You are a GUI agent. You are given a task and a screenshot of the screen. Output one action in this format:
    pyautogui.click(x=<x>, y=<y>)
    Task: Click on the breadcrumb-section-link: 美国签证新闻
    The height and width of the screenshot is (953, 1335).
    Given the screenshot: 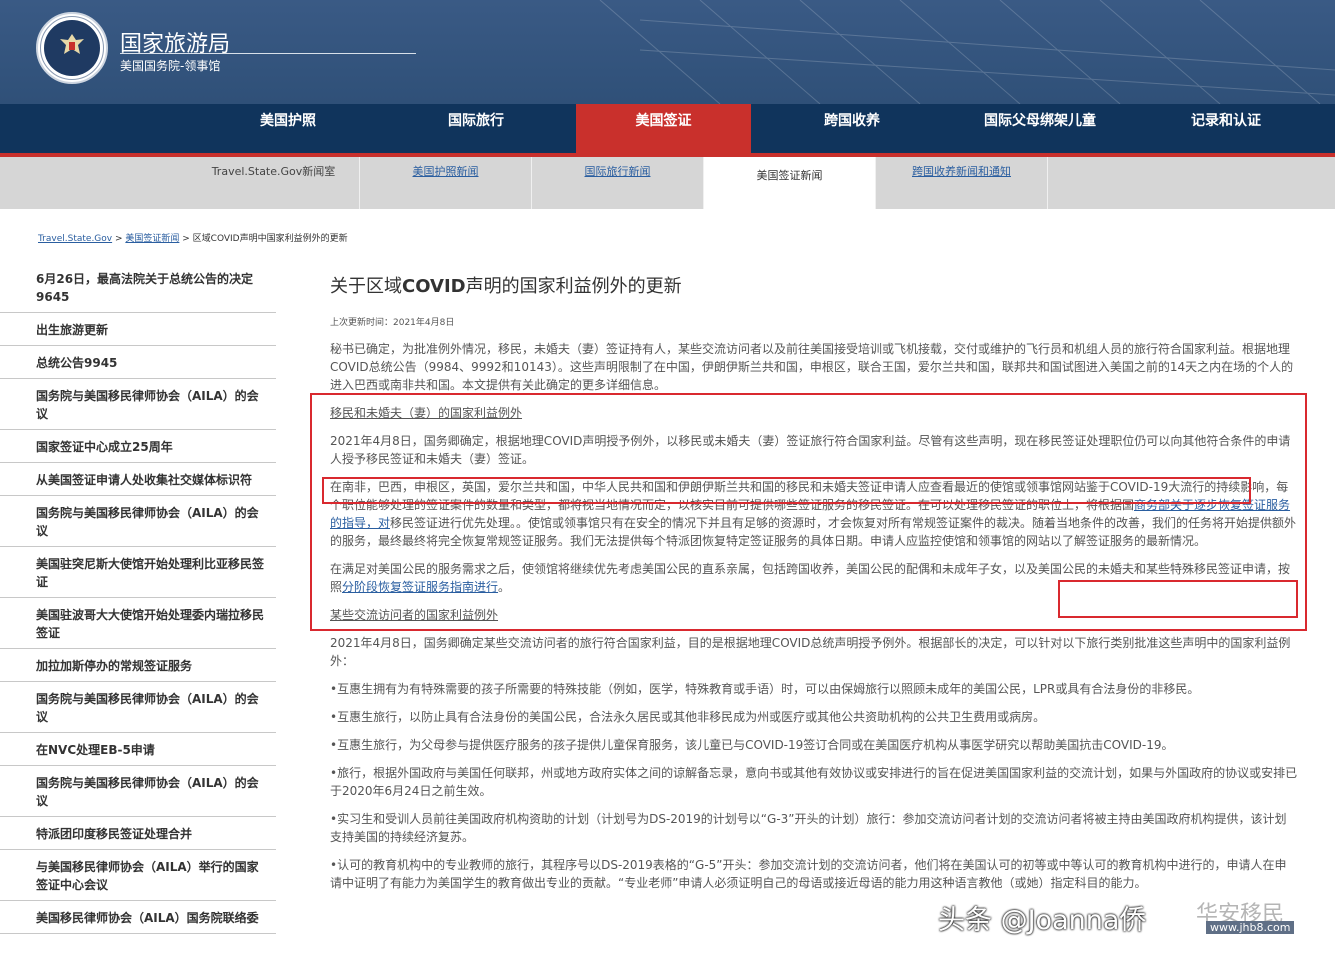 What is the action you would take?
    pyautogui.click(x=152, y=239)
    